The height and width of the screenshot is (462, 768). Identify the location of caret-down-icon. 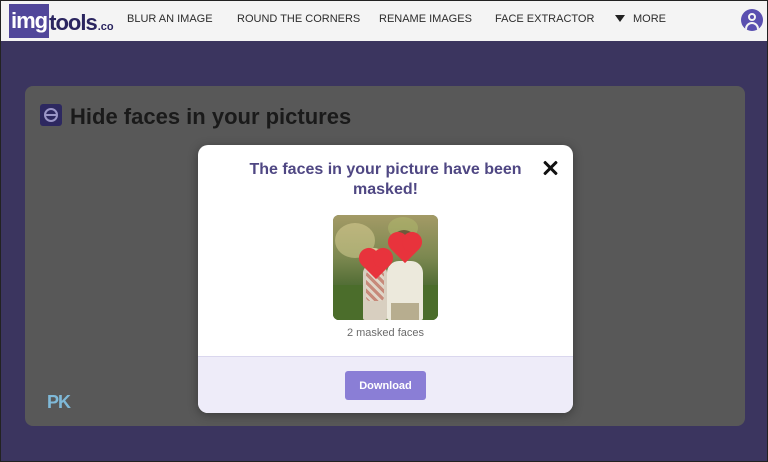
(620, 18).